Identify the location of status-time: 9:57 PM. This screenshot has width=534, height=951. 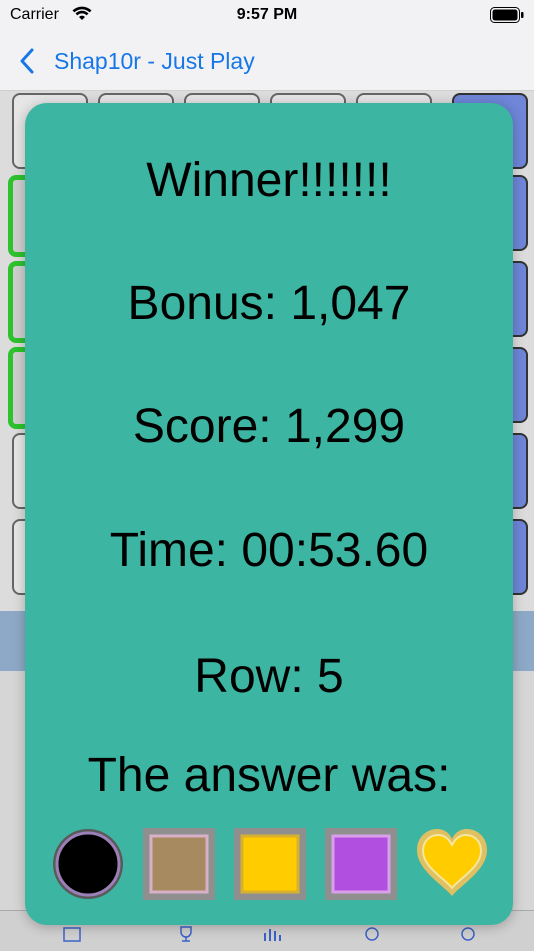
(267, 14).